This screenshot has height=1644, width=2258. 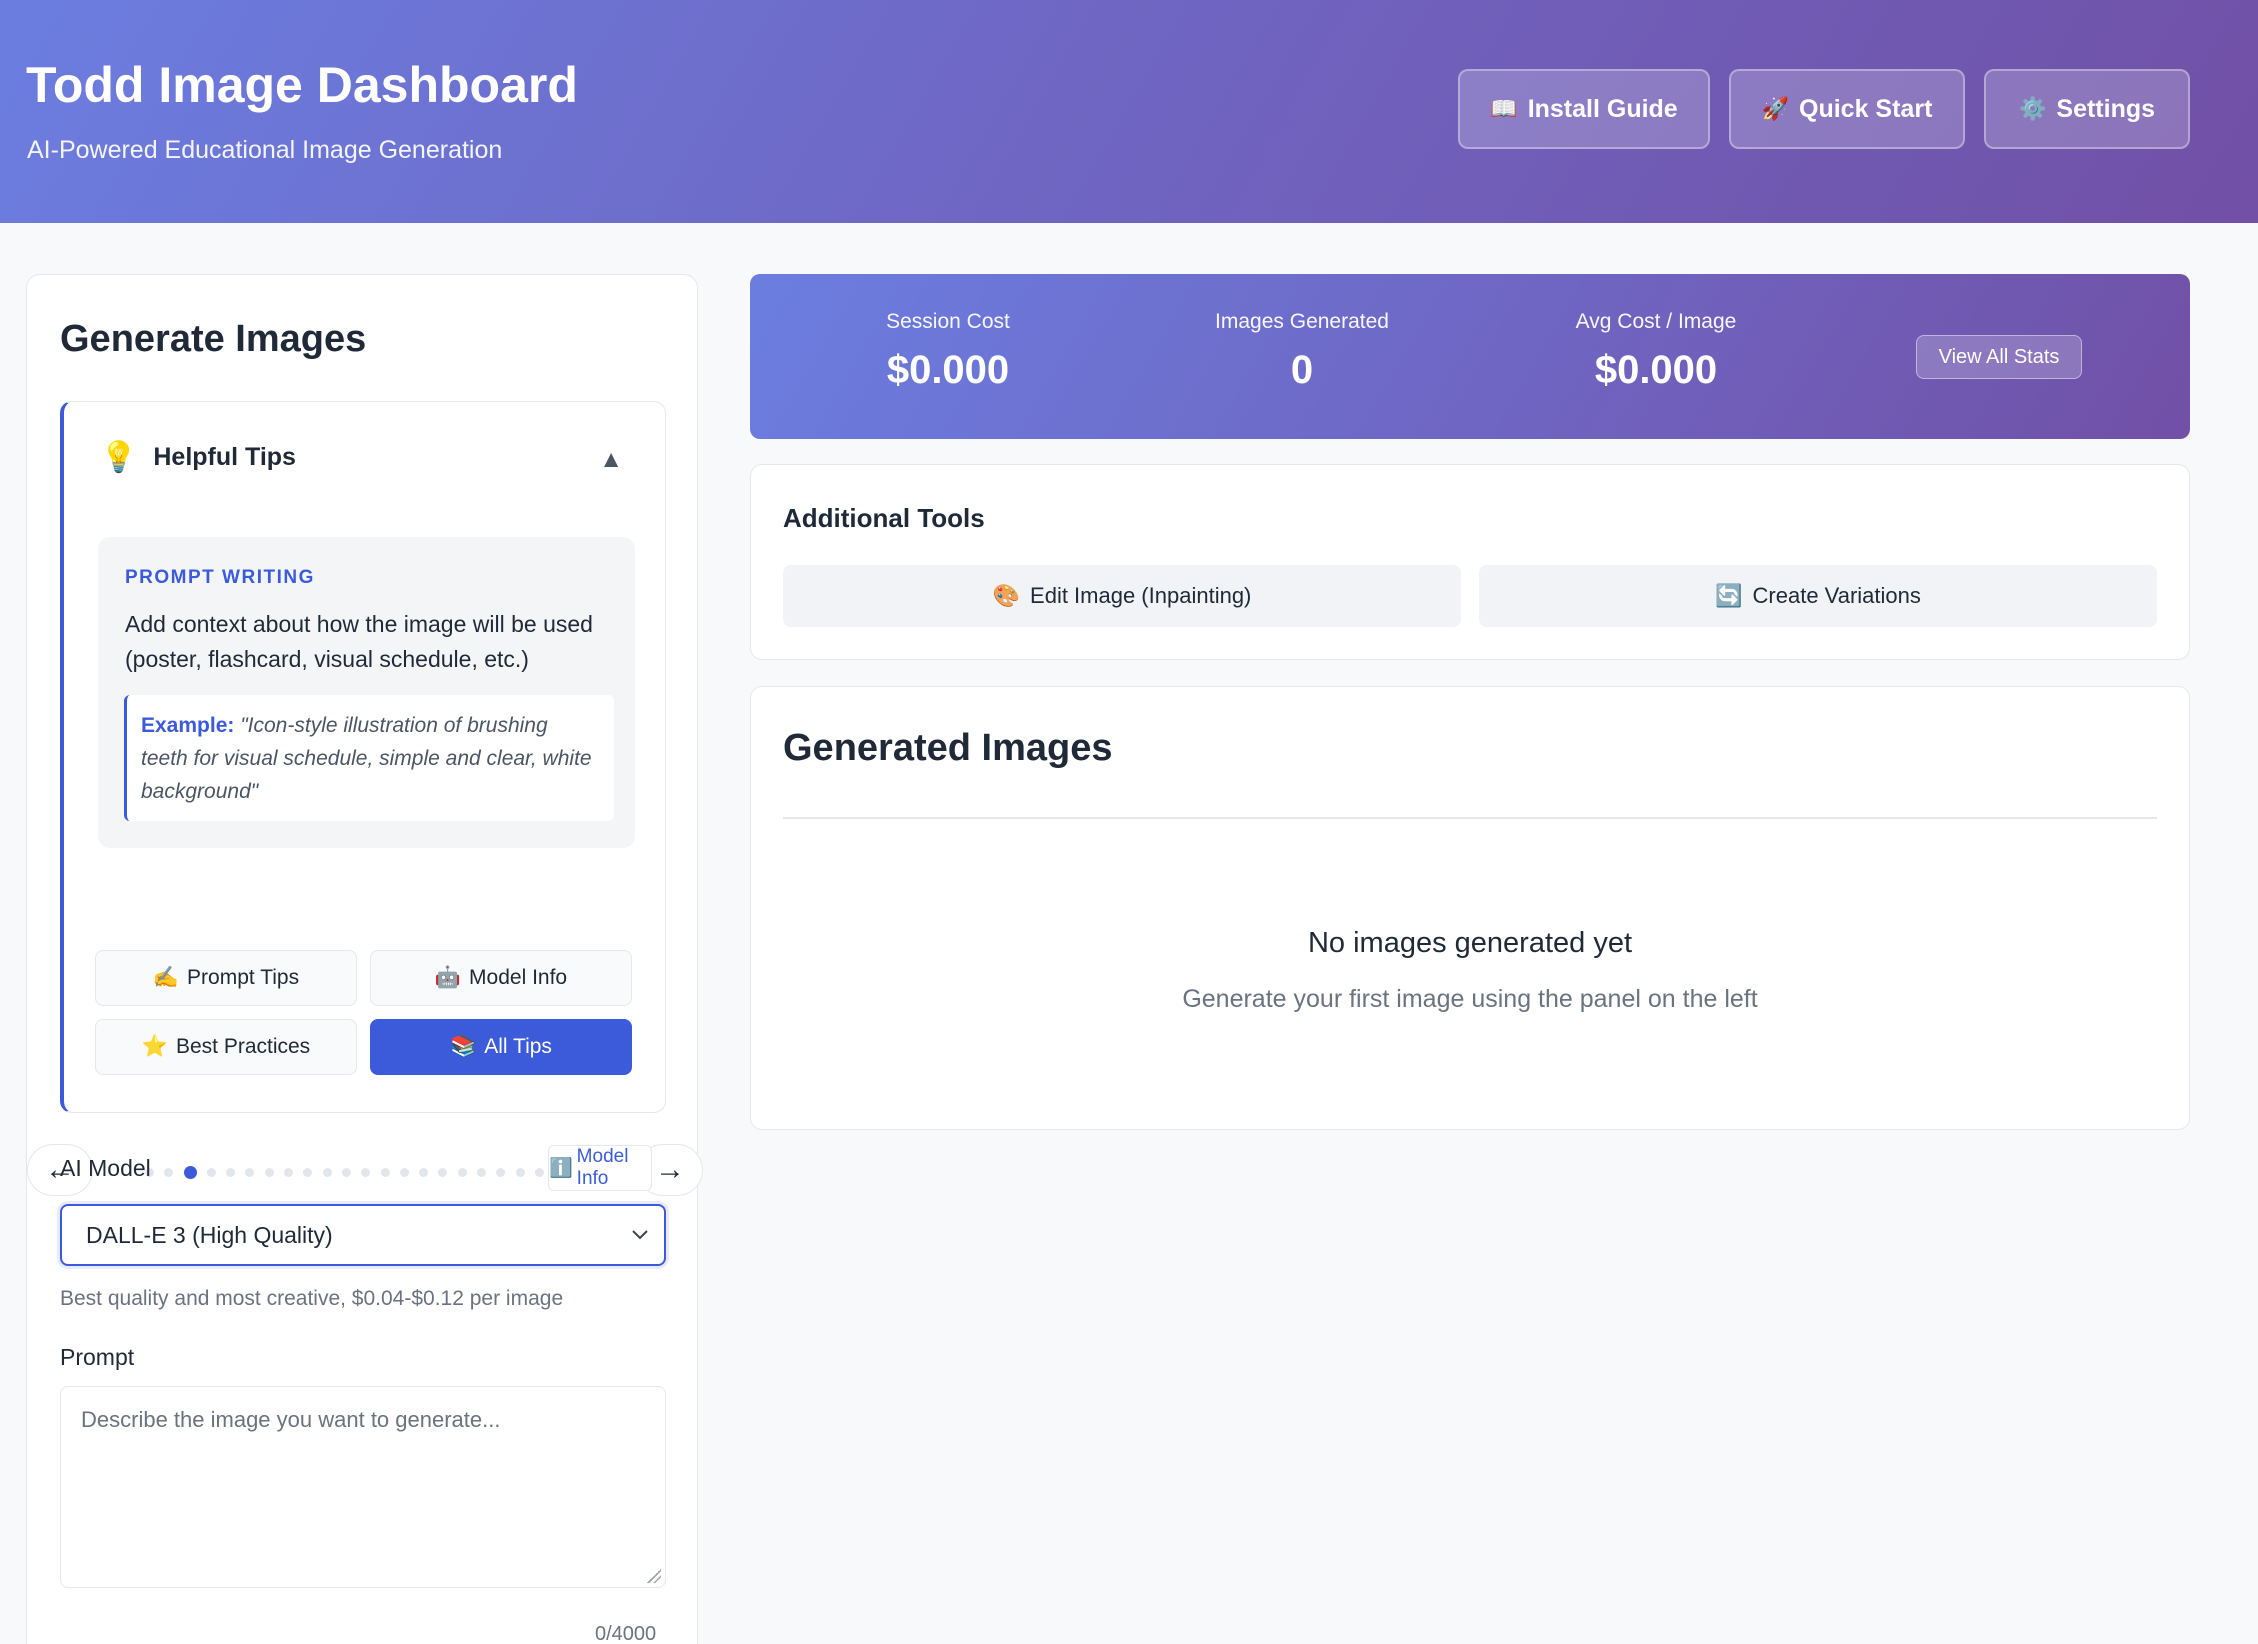 What do you see at coordinates (265, 150) in the screenshot?
I see `app-subtitle: AI-Powered Educational Image Generation` at bounding box center [265, 150].